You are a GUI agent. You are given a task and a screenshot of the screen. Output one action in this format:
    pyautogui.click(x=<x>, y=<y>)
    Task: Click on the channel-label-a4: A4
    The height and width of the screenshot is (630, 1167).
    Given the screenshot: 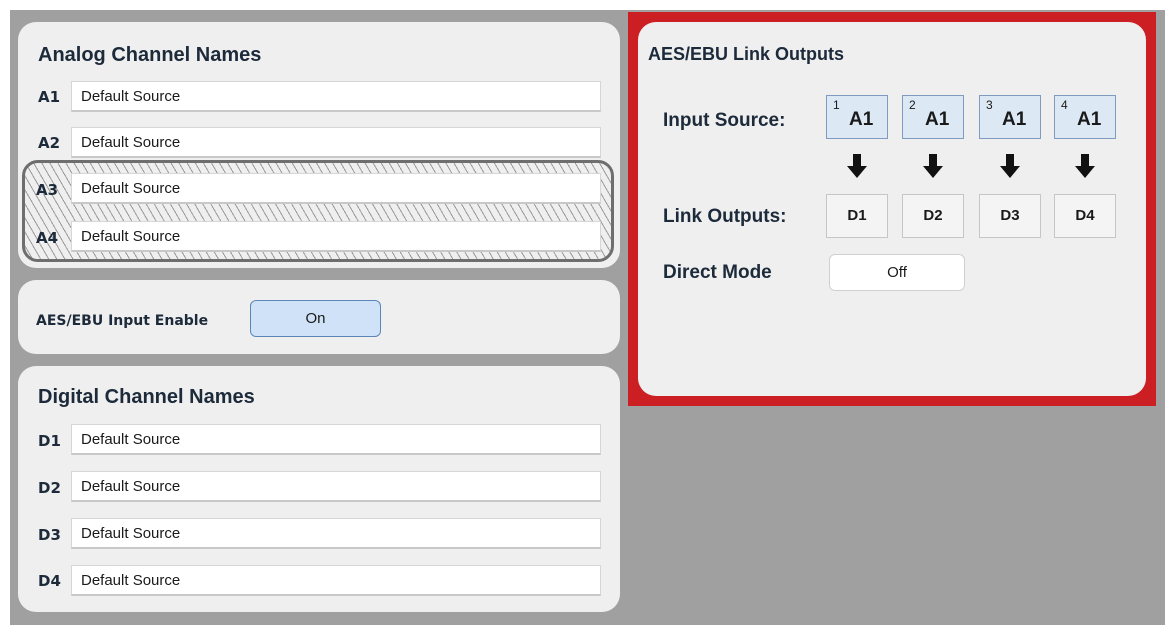 What is the action you would take?
    pyautogui.click(x=47, y=238)
    